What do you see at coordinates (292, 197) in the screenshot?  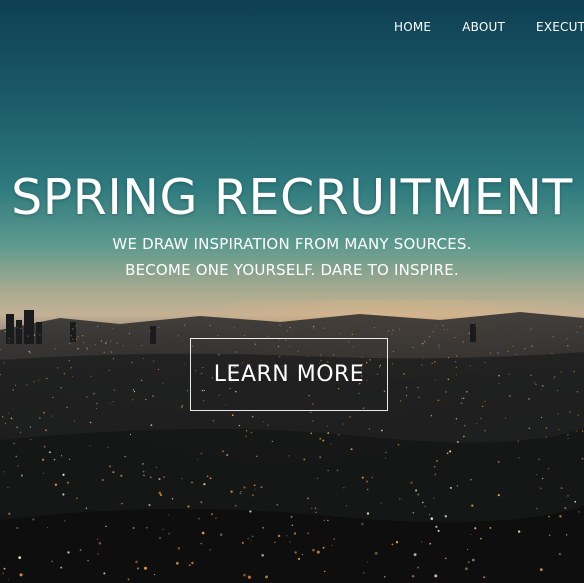 I see `hero-title: SPRING RECRUITMENT` at bounding box center [292, 197].